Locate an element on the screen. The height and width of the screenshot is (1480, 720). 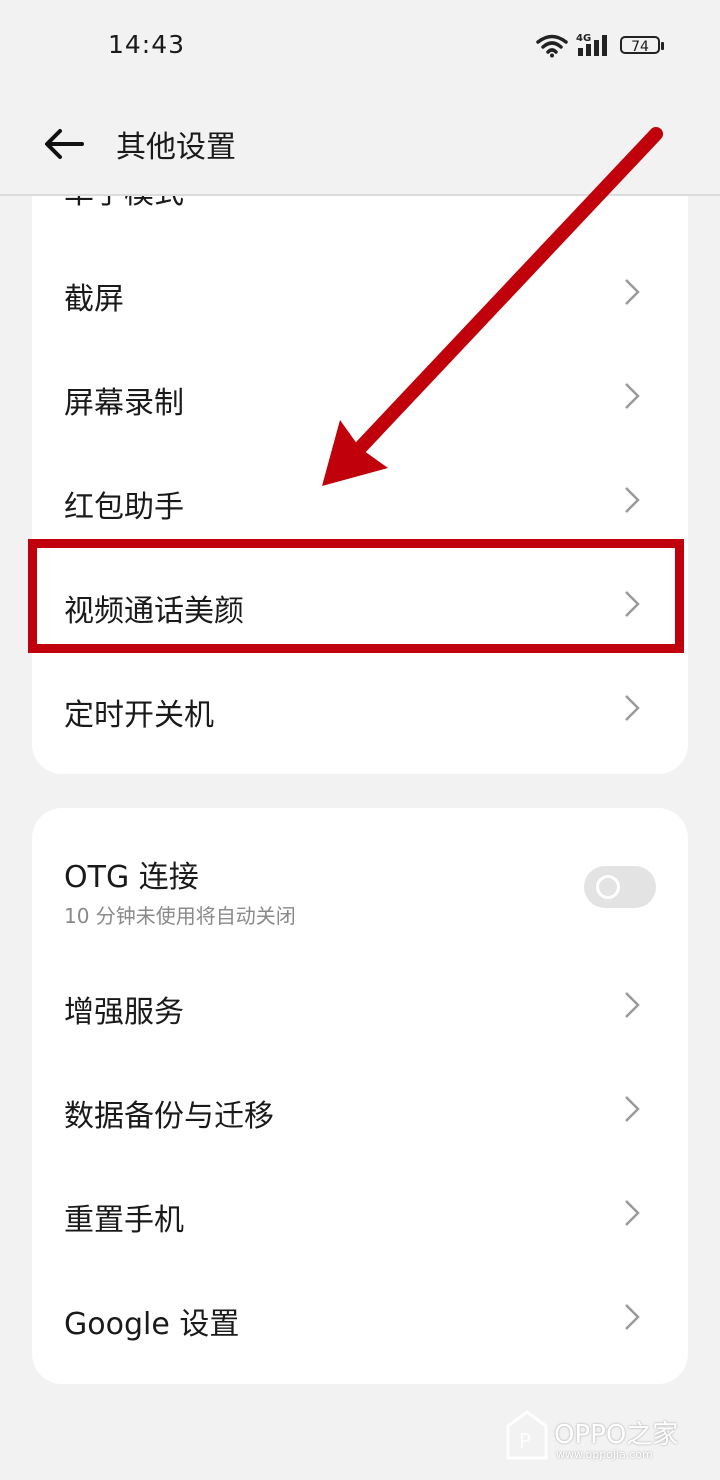
settings-item-label: 屏幕录制 is located at coordinates (124, 403).